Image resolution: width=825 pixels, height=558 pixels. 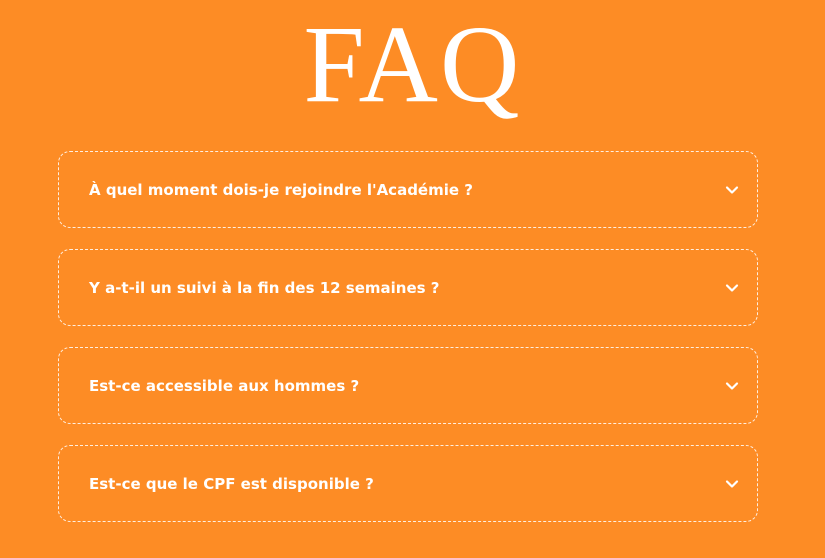 What do you see at coordinates (408, 385) in the screenshot?
I see `faq-item-men-access: Est-ce accessible aux hommes ?` at bounding box center [408, 385].